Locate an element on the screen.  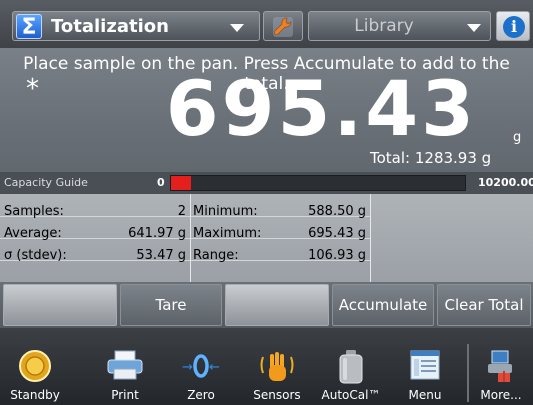
menu-button: Menu is located at coordinates (425, 366).